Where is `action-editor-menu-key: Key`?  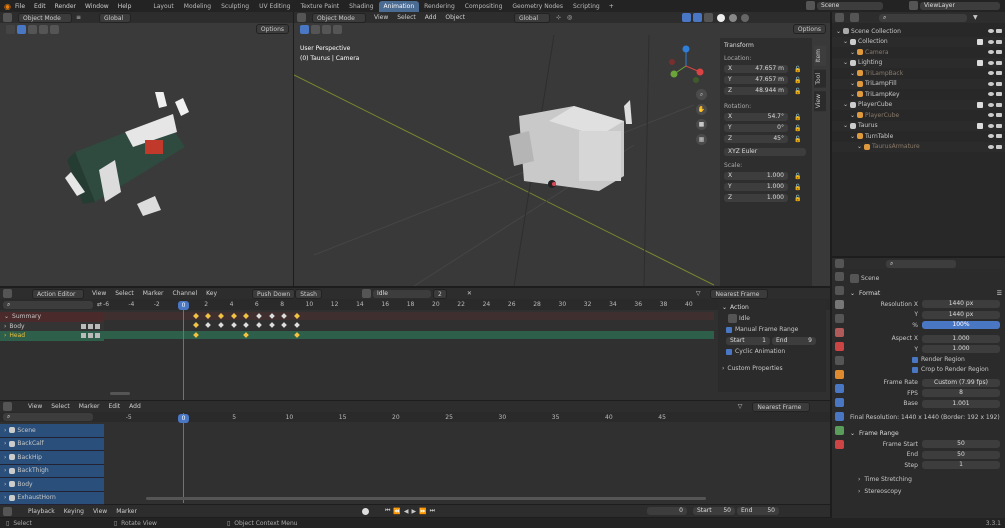 action-editor-menu-key: Key is located at coordinates (211, 293).